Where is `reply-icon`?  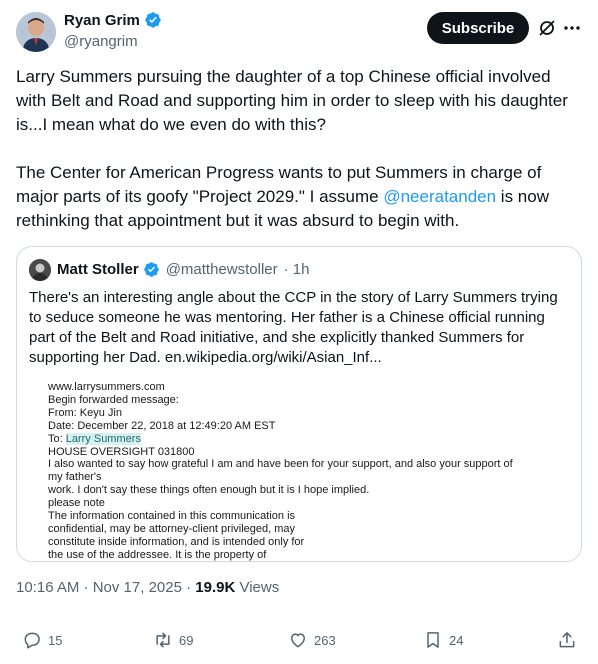
reply-icon is located at coordinates (32, 640).